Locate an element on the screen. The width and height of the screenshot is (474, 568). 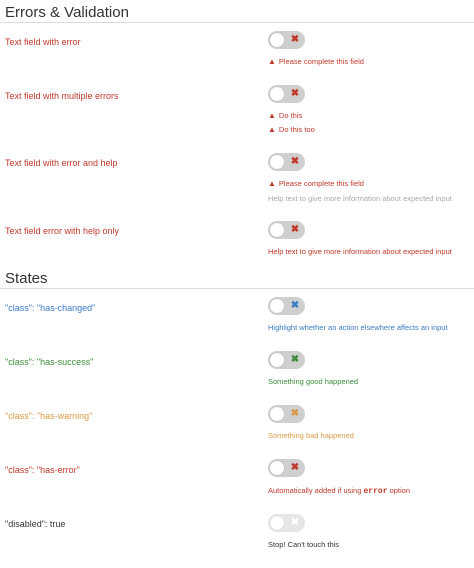
error-message-text: Do this is located at coordinates (290, 115).